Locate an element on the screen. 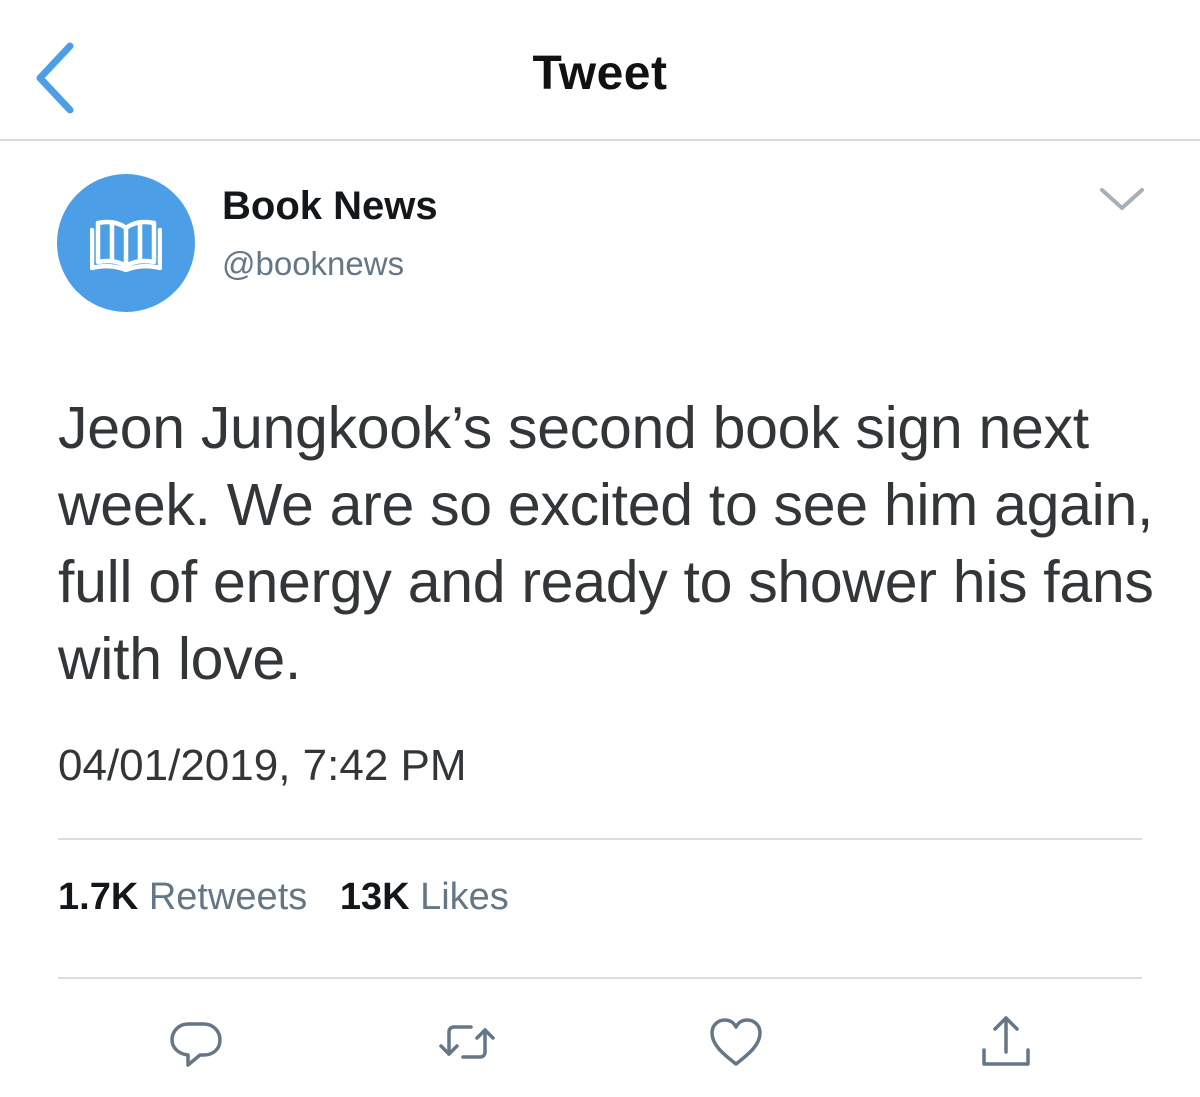  retweets-stat: 1.7K Retweets is located at coordinates (182, 897).